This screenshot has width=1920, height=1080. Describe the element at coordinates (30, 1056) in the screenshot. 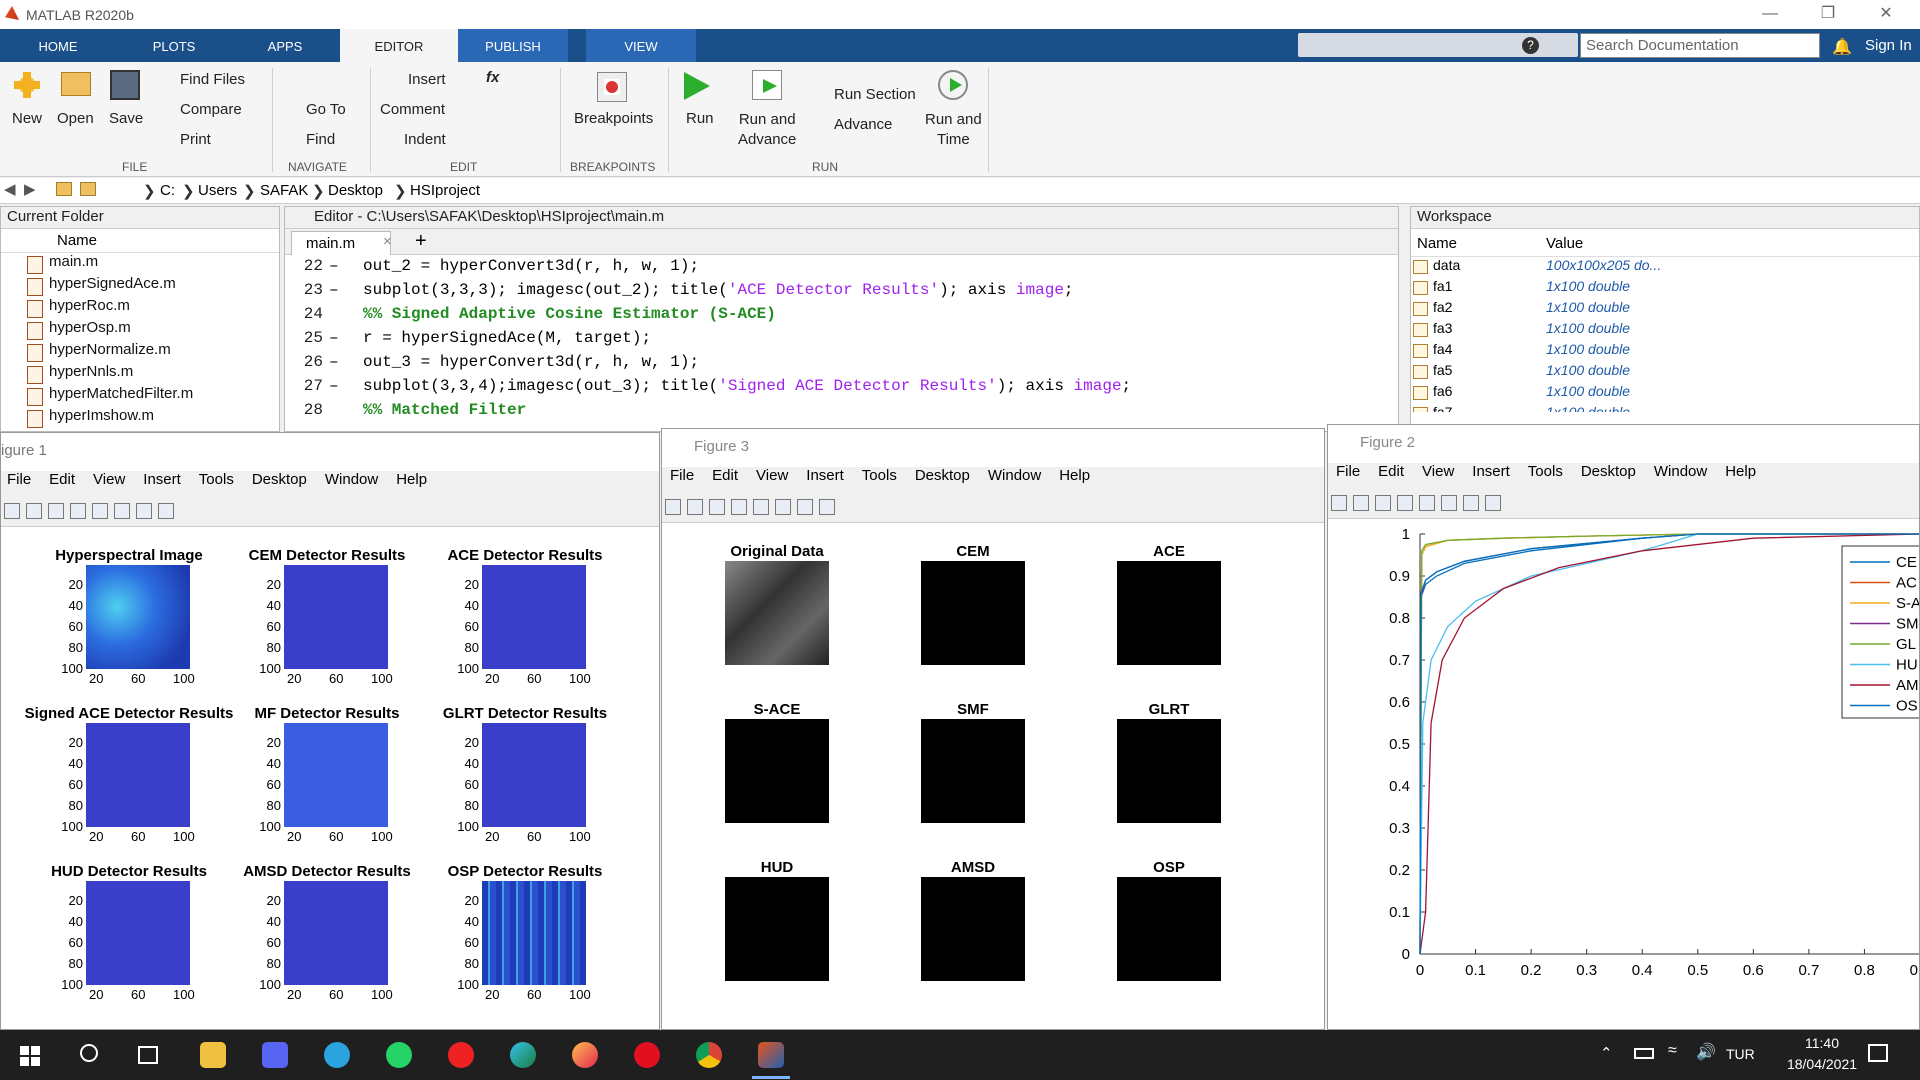

I see `windows-start-icon` at that location.